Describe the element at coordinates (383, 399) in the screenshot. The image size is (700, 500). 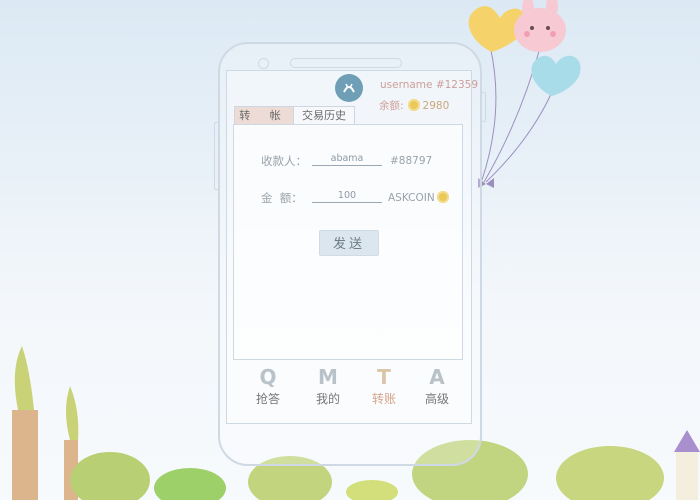
I see `nav-label-transfer: 转账` at that location.